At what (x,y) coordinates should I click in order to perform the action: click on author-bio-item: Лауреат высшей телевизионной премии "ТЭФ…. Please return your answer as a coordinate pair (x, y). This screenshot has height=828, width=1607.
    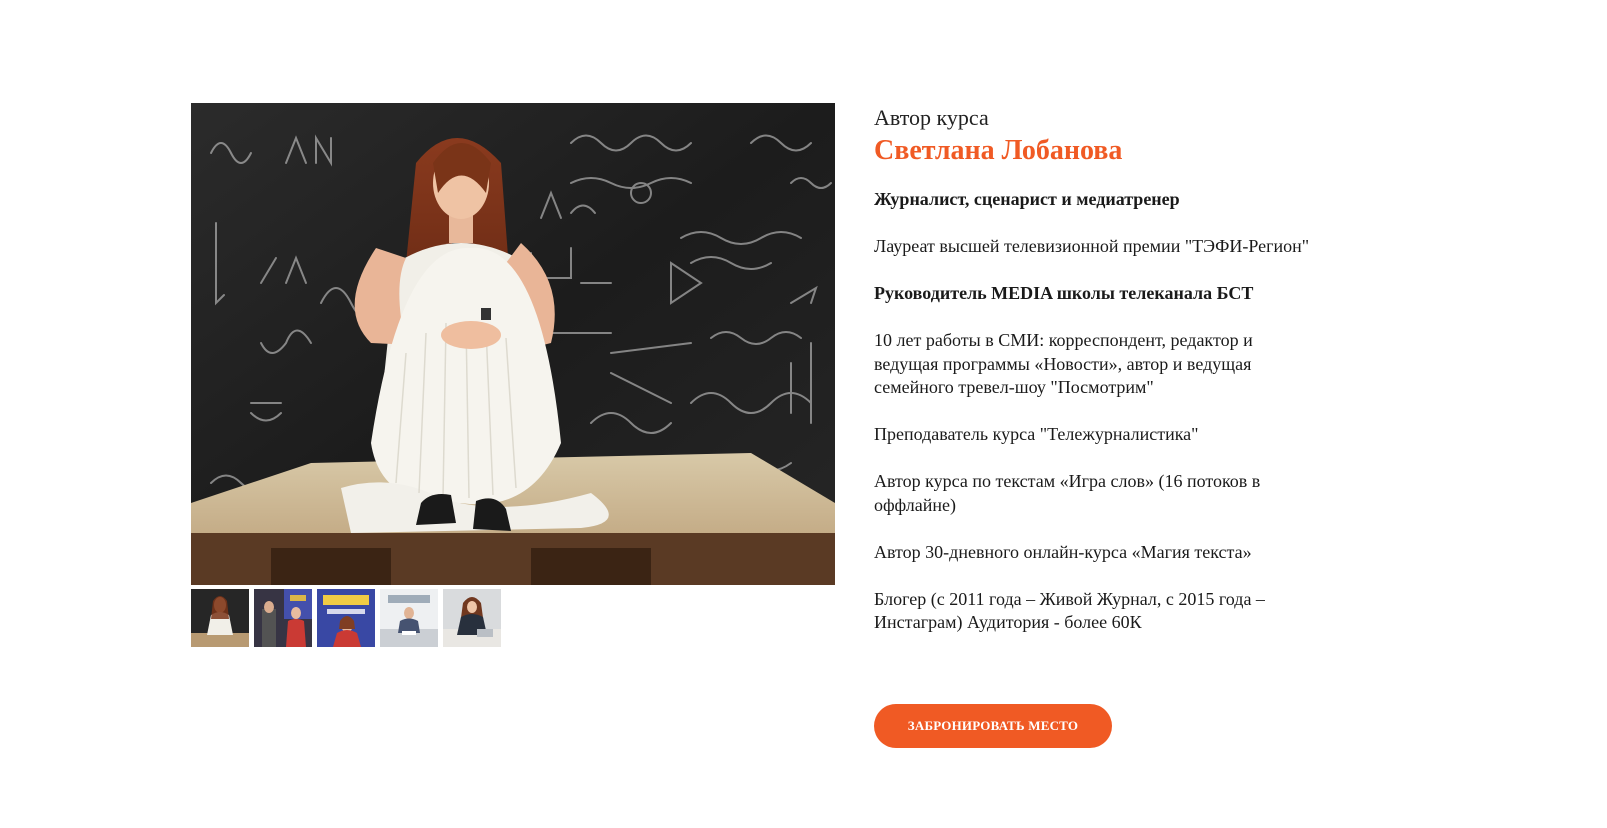
    Looking at the image, I should click on (1092, 246).